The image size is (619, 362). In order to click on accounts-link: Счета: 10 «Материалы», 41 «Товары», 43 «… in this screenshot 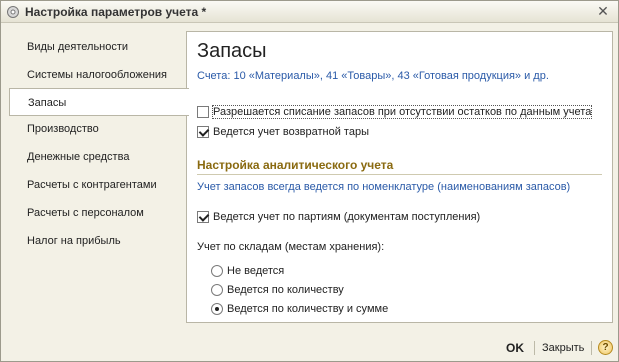, I will do `click(373, 76)`.